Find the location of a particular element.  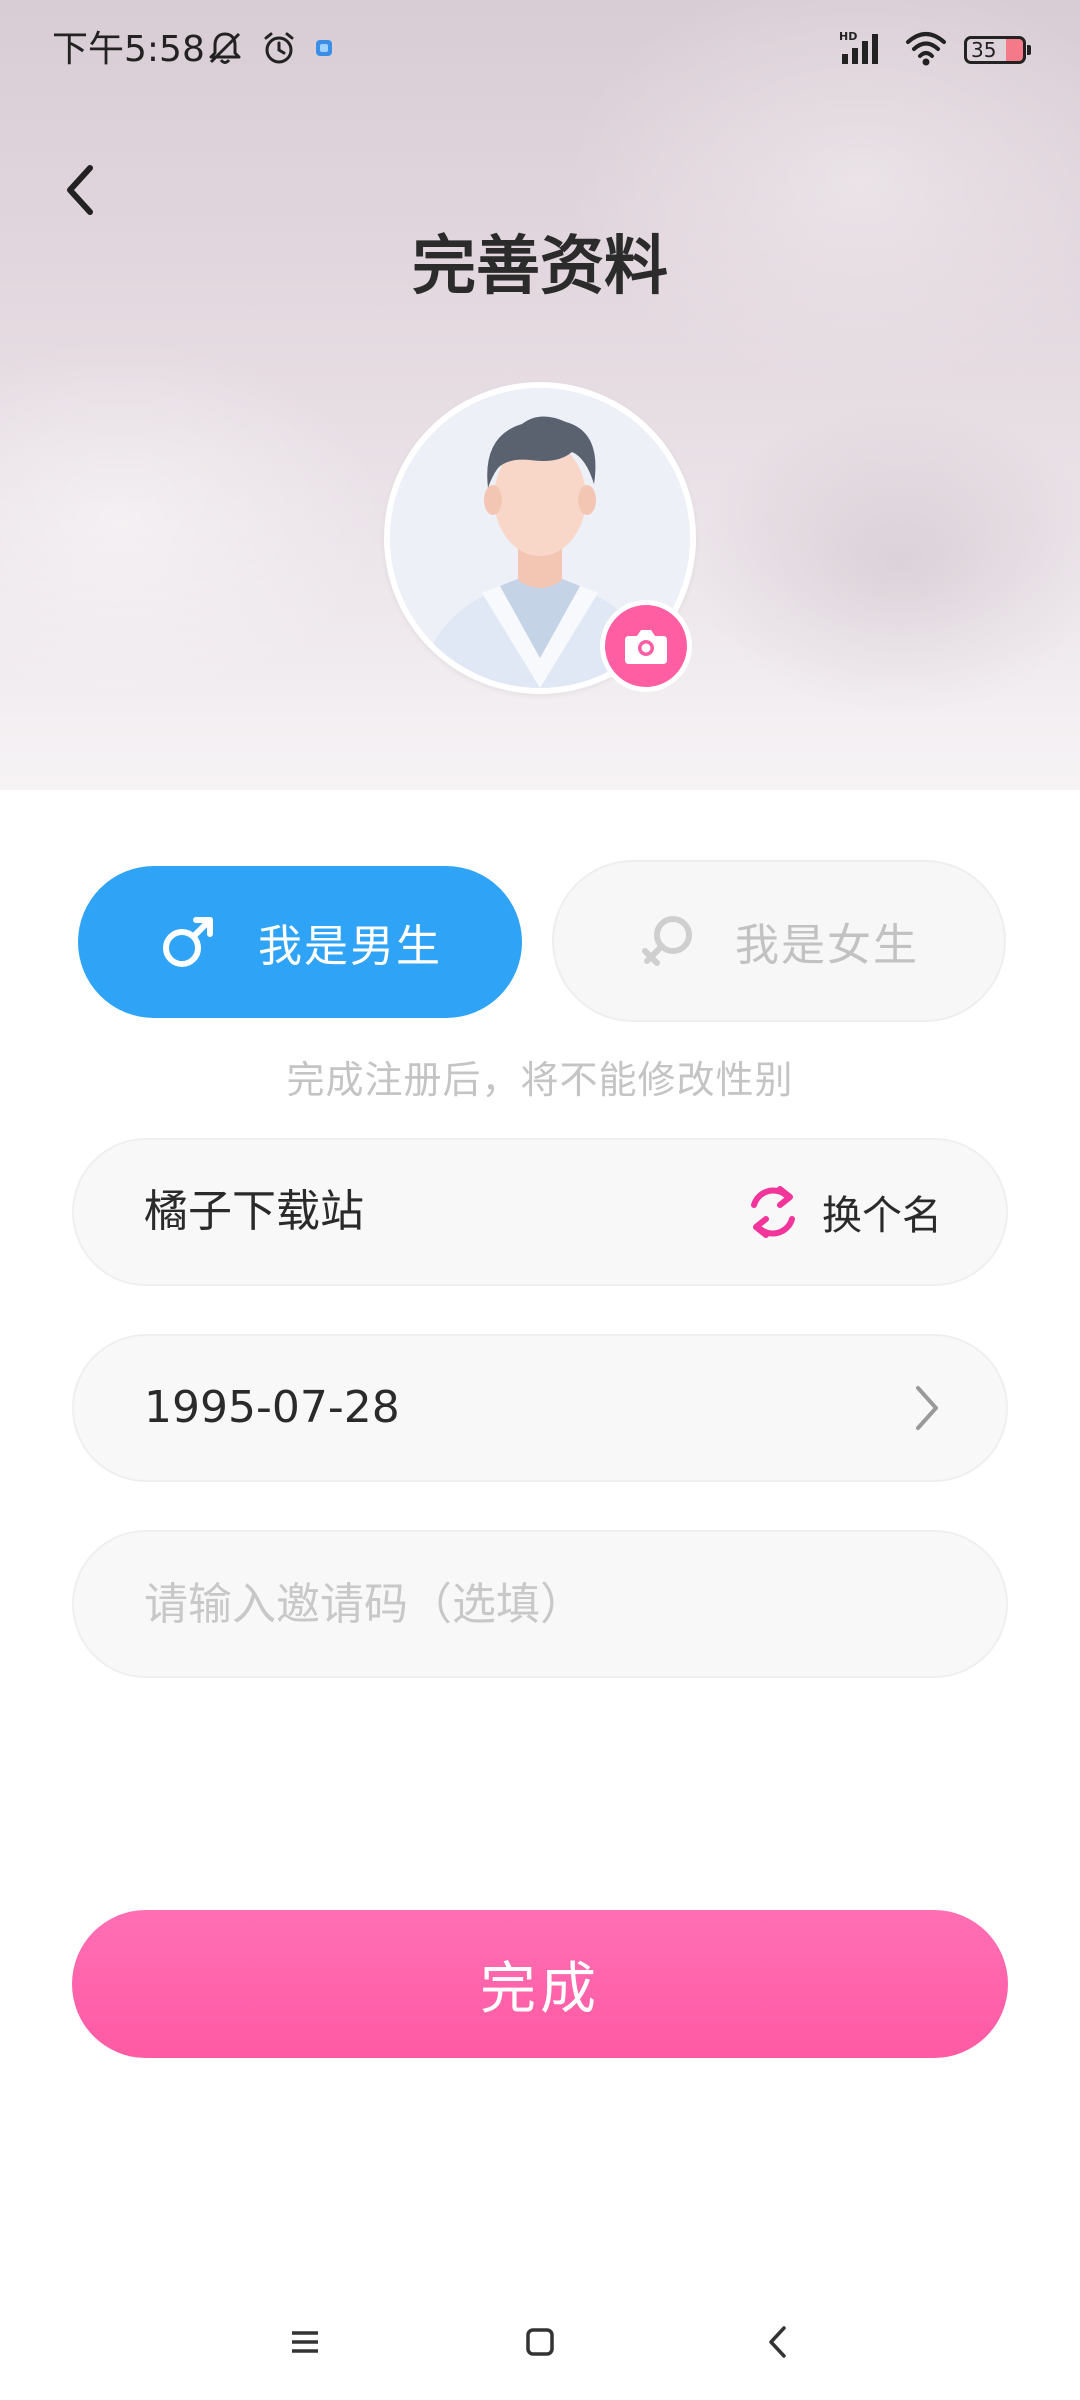

gender-female-button: 我是女生 is located at coordinates (779, 941).